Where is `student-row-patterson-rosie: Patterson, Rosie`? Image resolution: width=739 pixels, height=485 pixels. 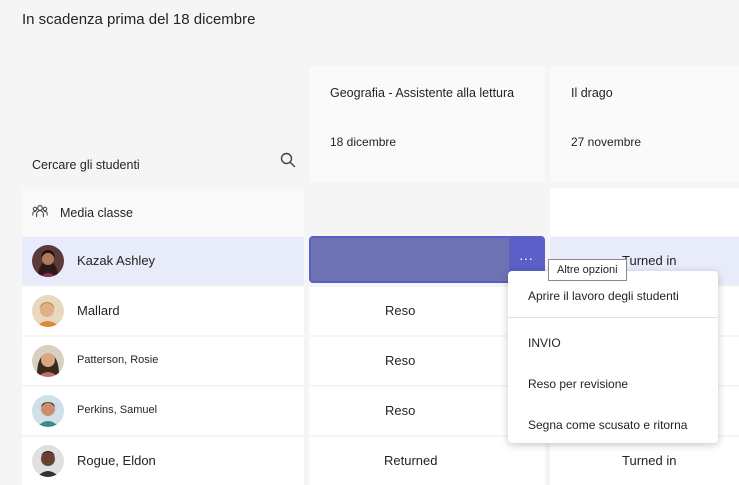
student-row-patterson-rosie: Patterson, Rosie is located at coordinates (163, 361).